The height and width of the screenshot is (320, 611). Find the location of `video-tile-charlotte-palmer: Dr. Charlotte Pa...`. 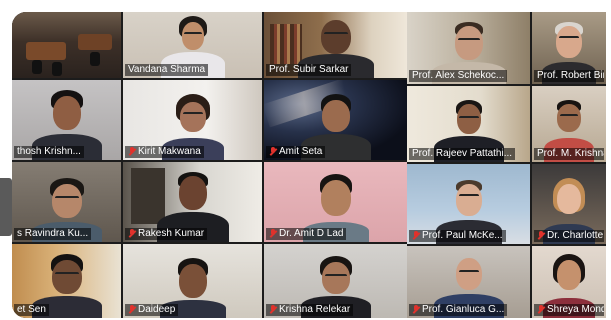

video-tile-charlotte-palmer: Dr. Charlotte Pa... is located at coordinates (569, 204).